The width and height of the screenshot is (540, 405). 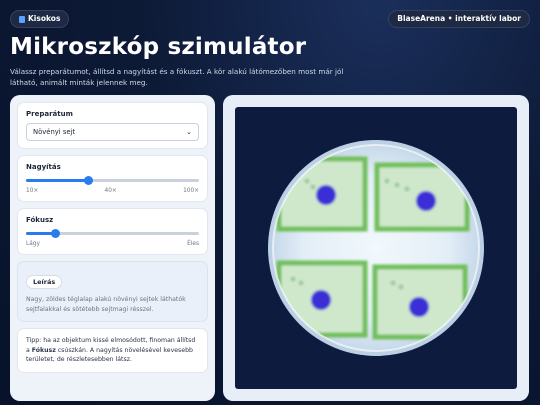 I want to click on preparatum-card: Preparátum Növényi sejt ⌄, so click(x=112, y=125).